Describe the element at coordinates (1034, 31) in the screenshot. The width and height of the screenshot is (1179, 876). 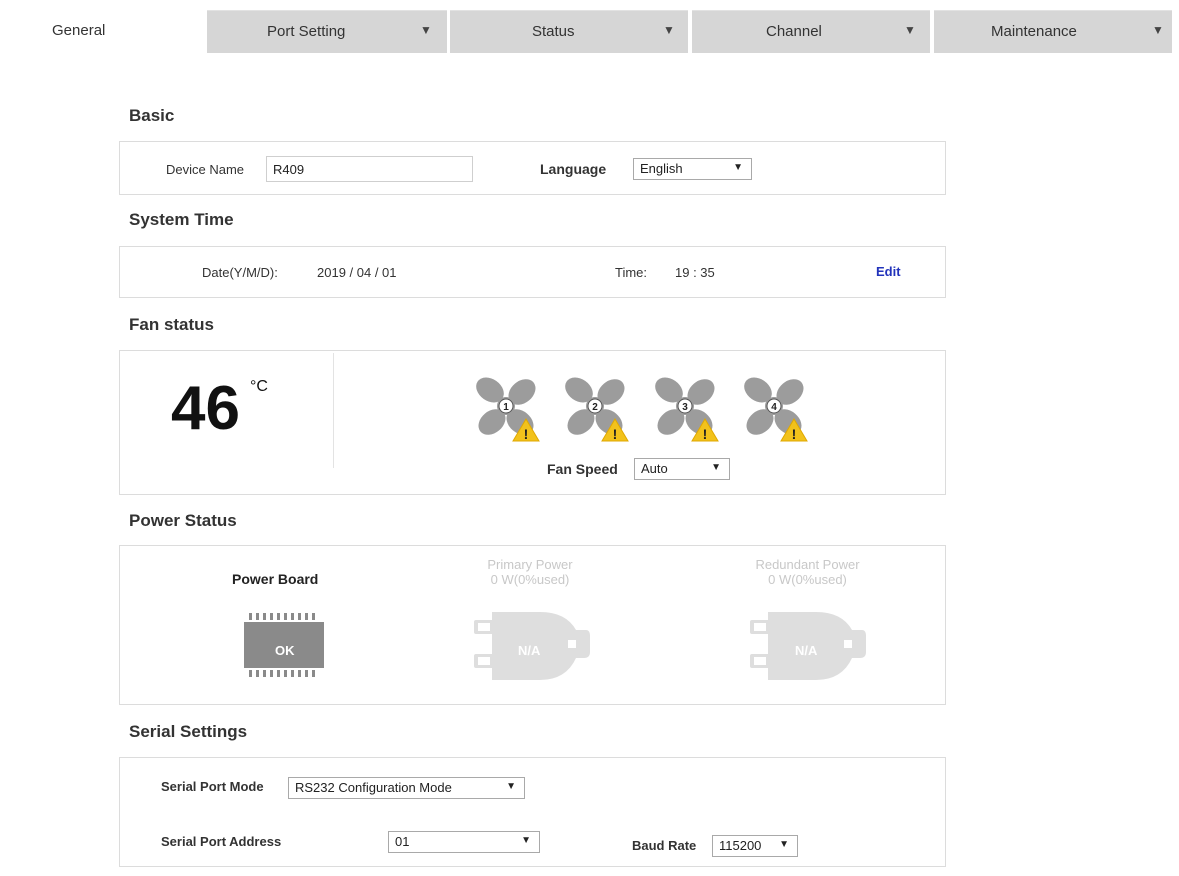
I see `tab-maintenance-label: Maintenance` at that location.